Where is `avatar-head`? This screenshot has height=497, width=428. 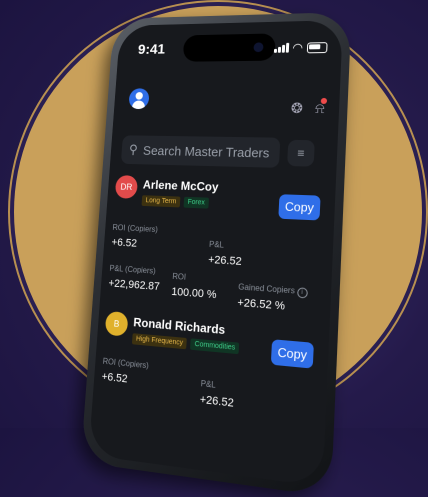
avatar-head is located at coordinates (139, 96).